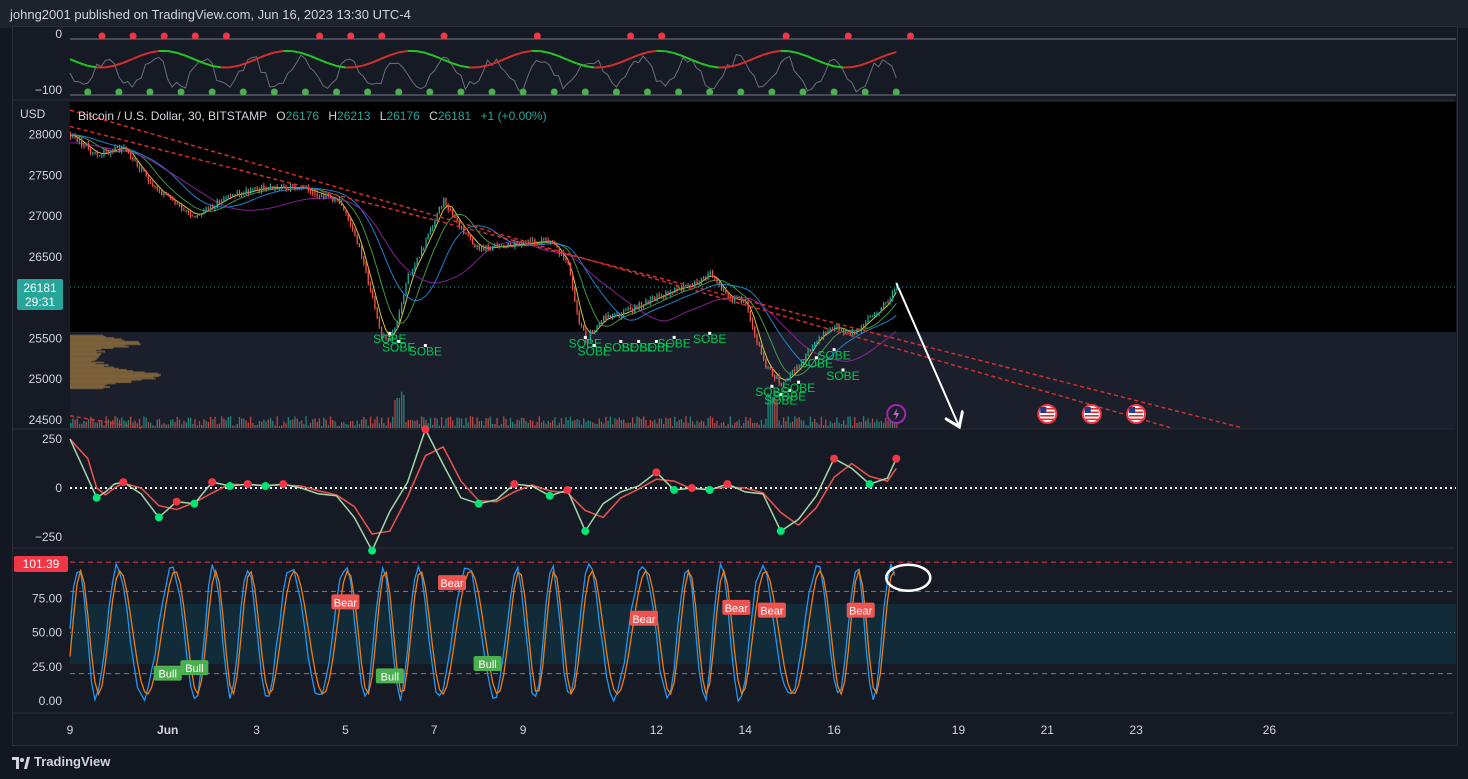  What do you see at coordinates (1048, 730) in the screenshot?
I see `x-tick-label: 21` at bounding box center [1048, 730].